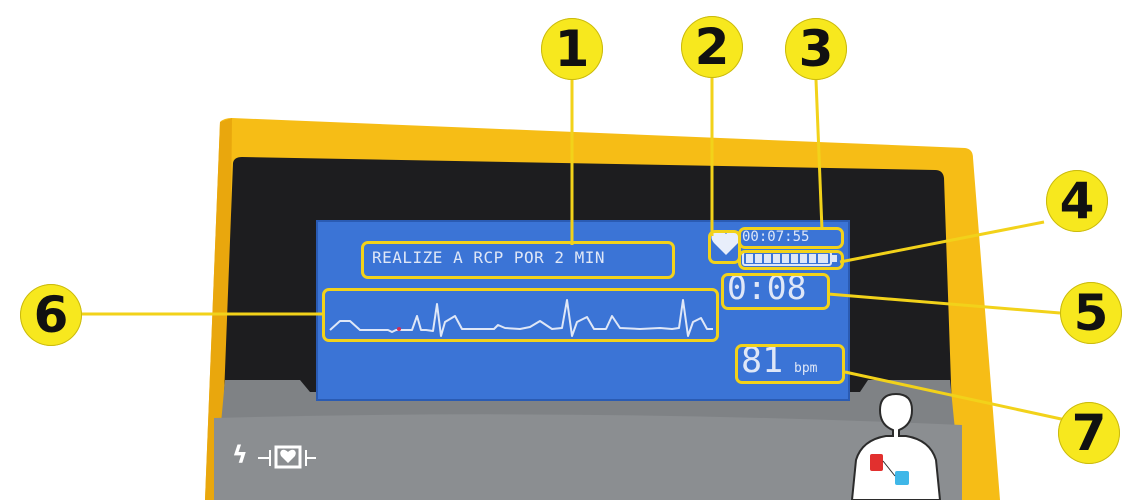 Image resolution: width=1134 pixels, height=500 pixels. Describe the element at coordinates (724, 247) in the screenshot. I see `highlight-heart` at that location.